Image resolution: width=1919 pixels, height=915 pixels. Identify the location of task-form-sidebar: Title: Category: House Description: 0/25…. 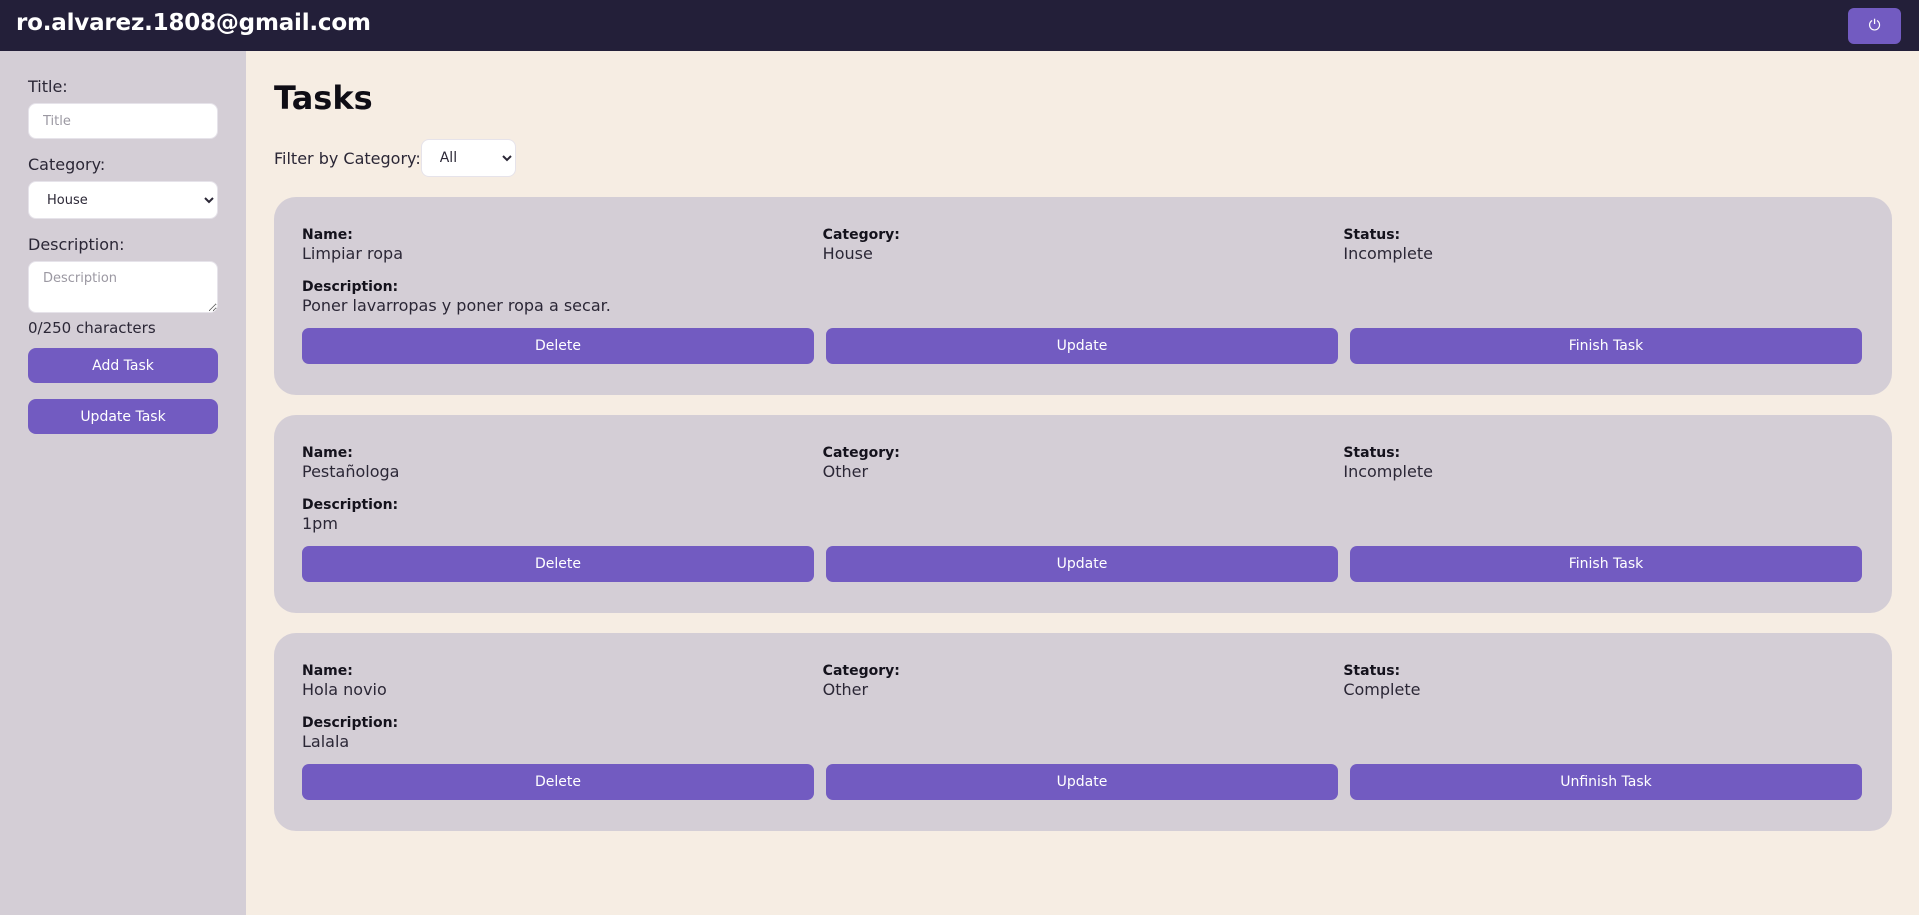
(123, 483).